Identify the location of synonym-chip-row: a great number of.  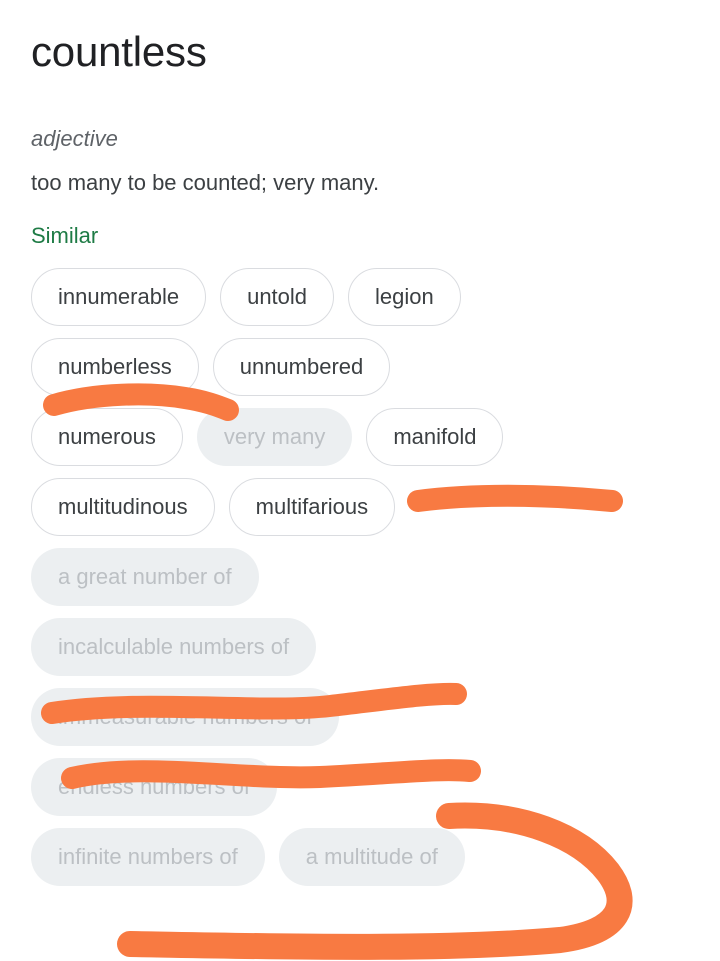
(361, 577).